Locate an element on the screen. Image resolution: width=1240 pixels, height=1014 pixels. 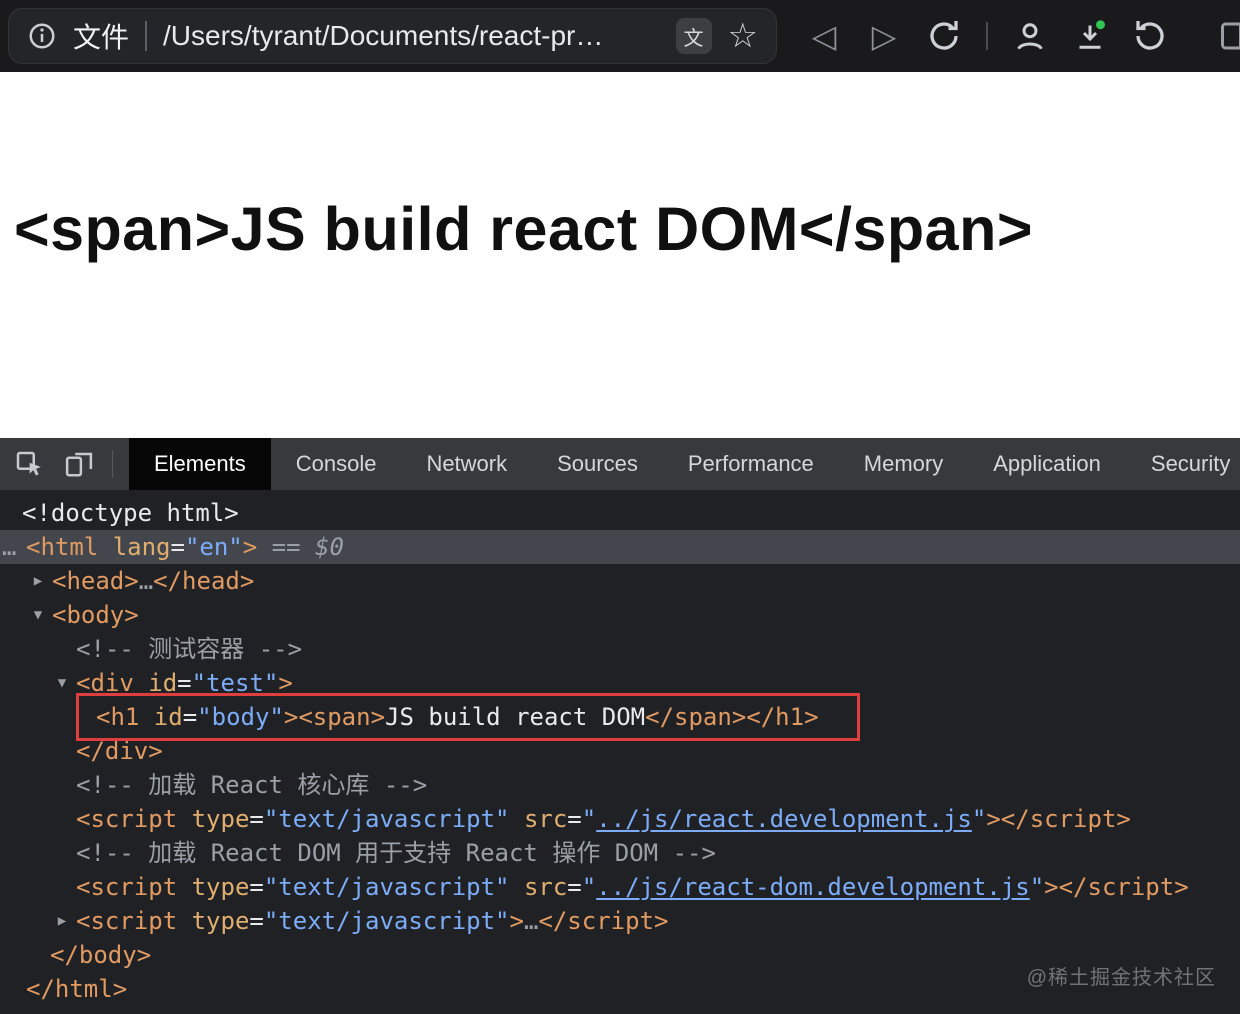
node-body-open: ▼ <body> is located at coordinates (620, 615).